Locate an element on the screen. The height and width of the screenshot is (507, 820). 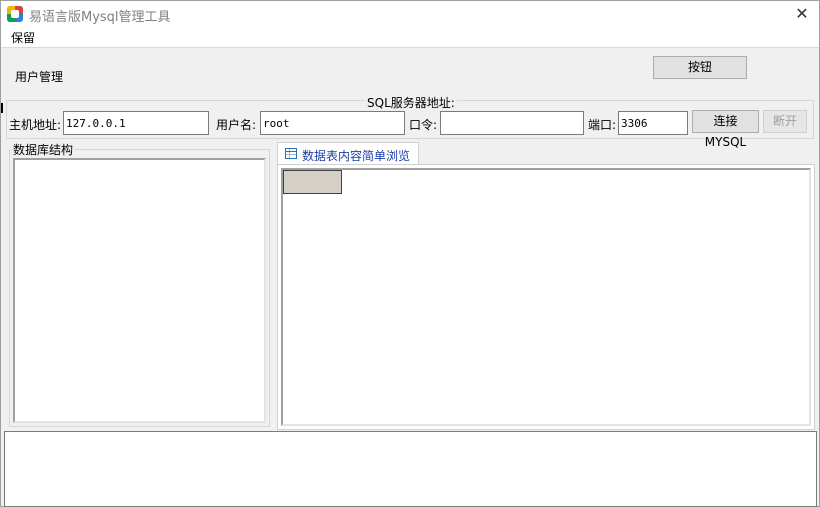
generic-button: 按钮 is located at coordinates (700, 67).